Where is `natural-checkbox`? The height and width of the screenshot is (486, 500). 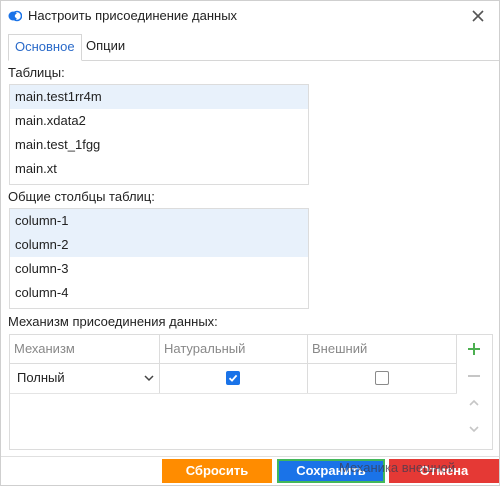
natural-checkbox is located at coordinates (233, 378).